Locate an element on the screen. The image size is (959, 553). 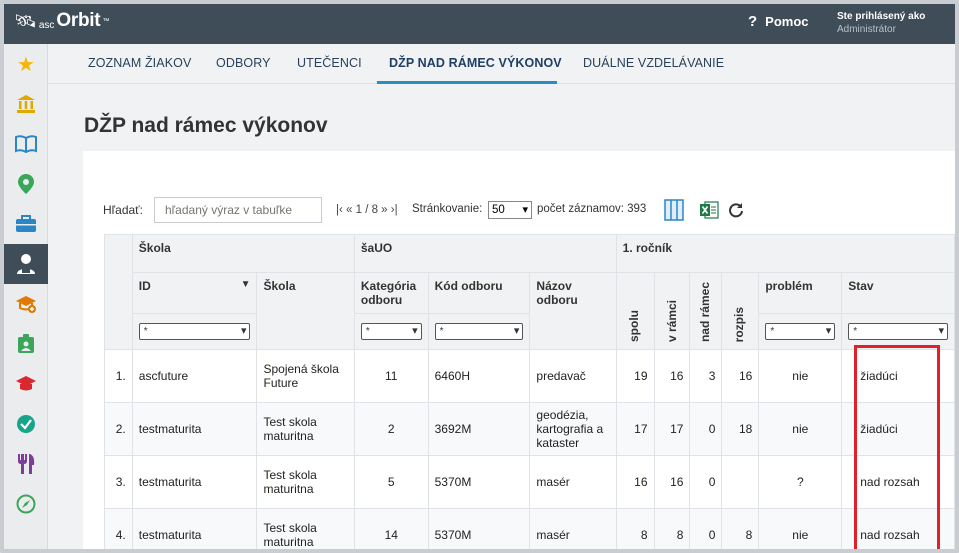
column-header-name: Názov odboru is located at coordinates (573, 311).